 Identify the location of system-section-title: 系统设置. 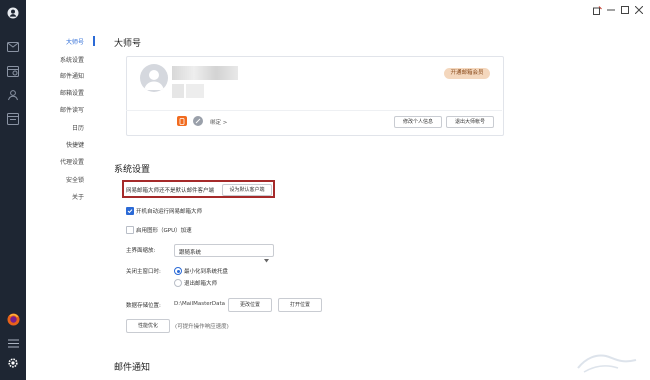
(132, 170).